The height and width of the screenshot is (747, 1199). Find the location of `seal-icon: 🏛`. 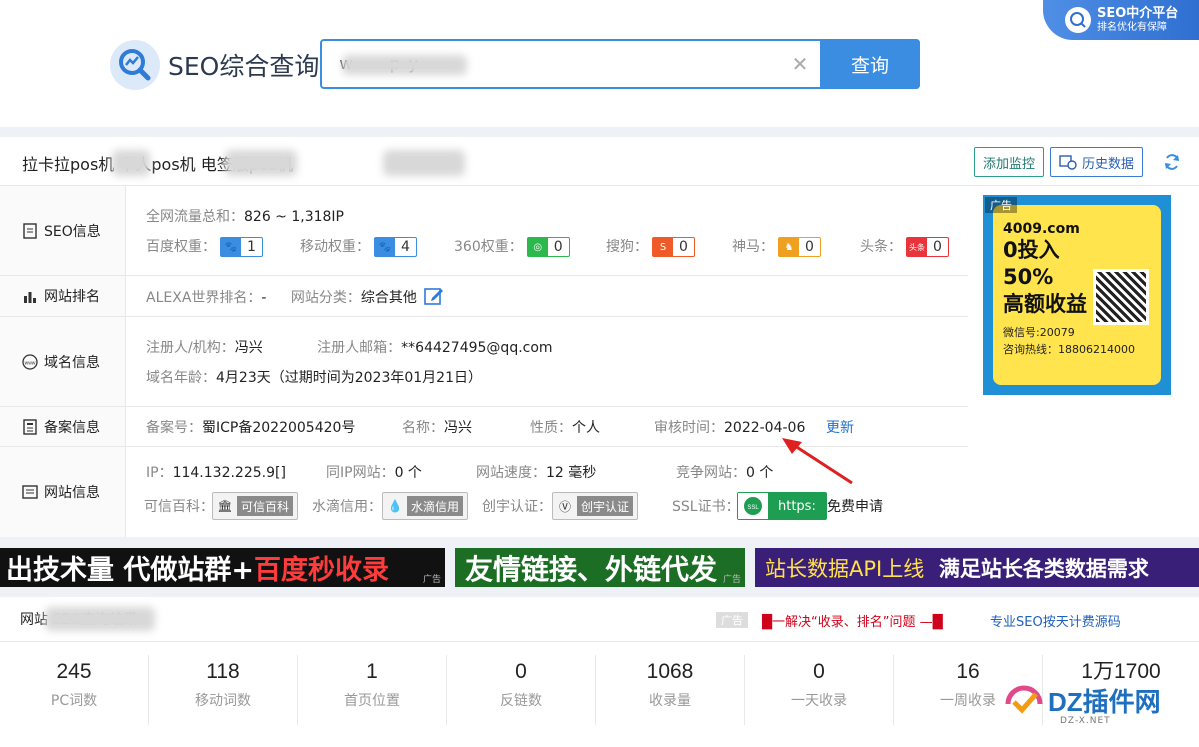

seal-icon: 🏛 is located at coordinates (225, 506).